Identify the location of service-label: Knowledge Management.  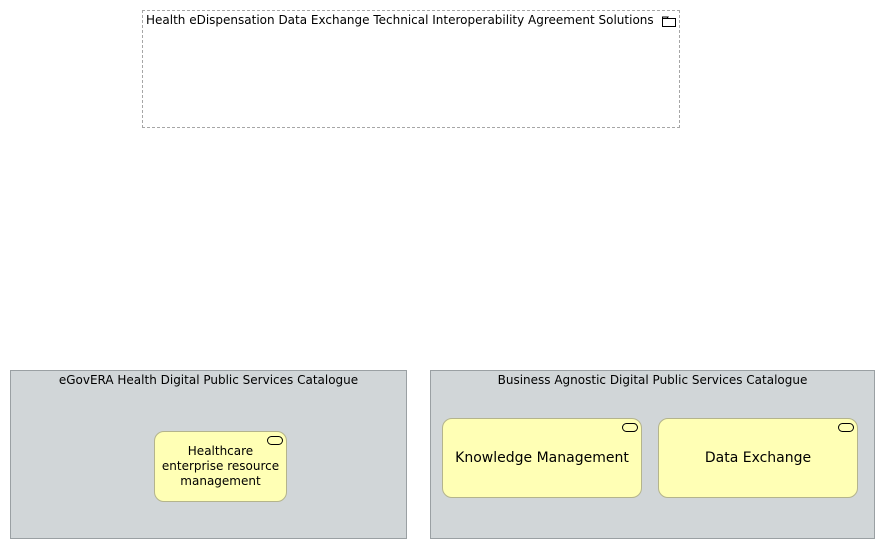
(542, 457).